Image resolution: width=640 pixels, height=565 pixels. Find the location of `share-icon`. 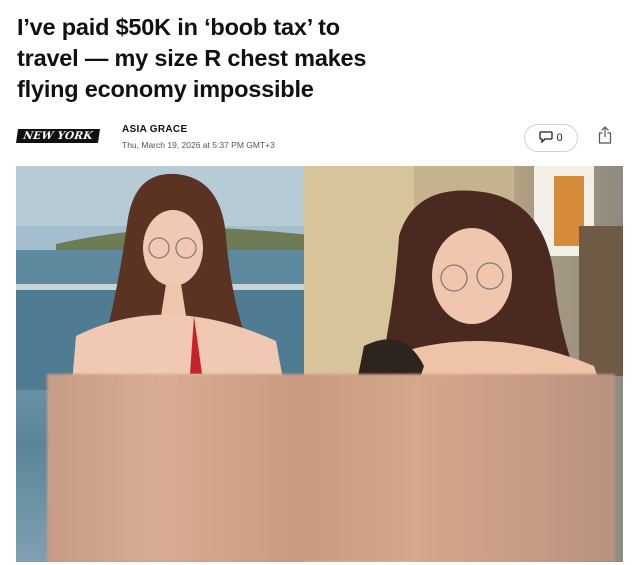

share-icon is located at coordinates (605, 137).